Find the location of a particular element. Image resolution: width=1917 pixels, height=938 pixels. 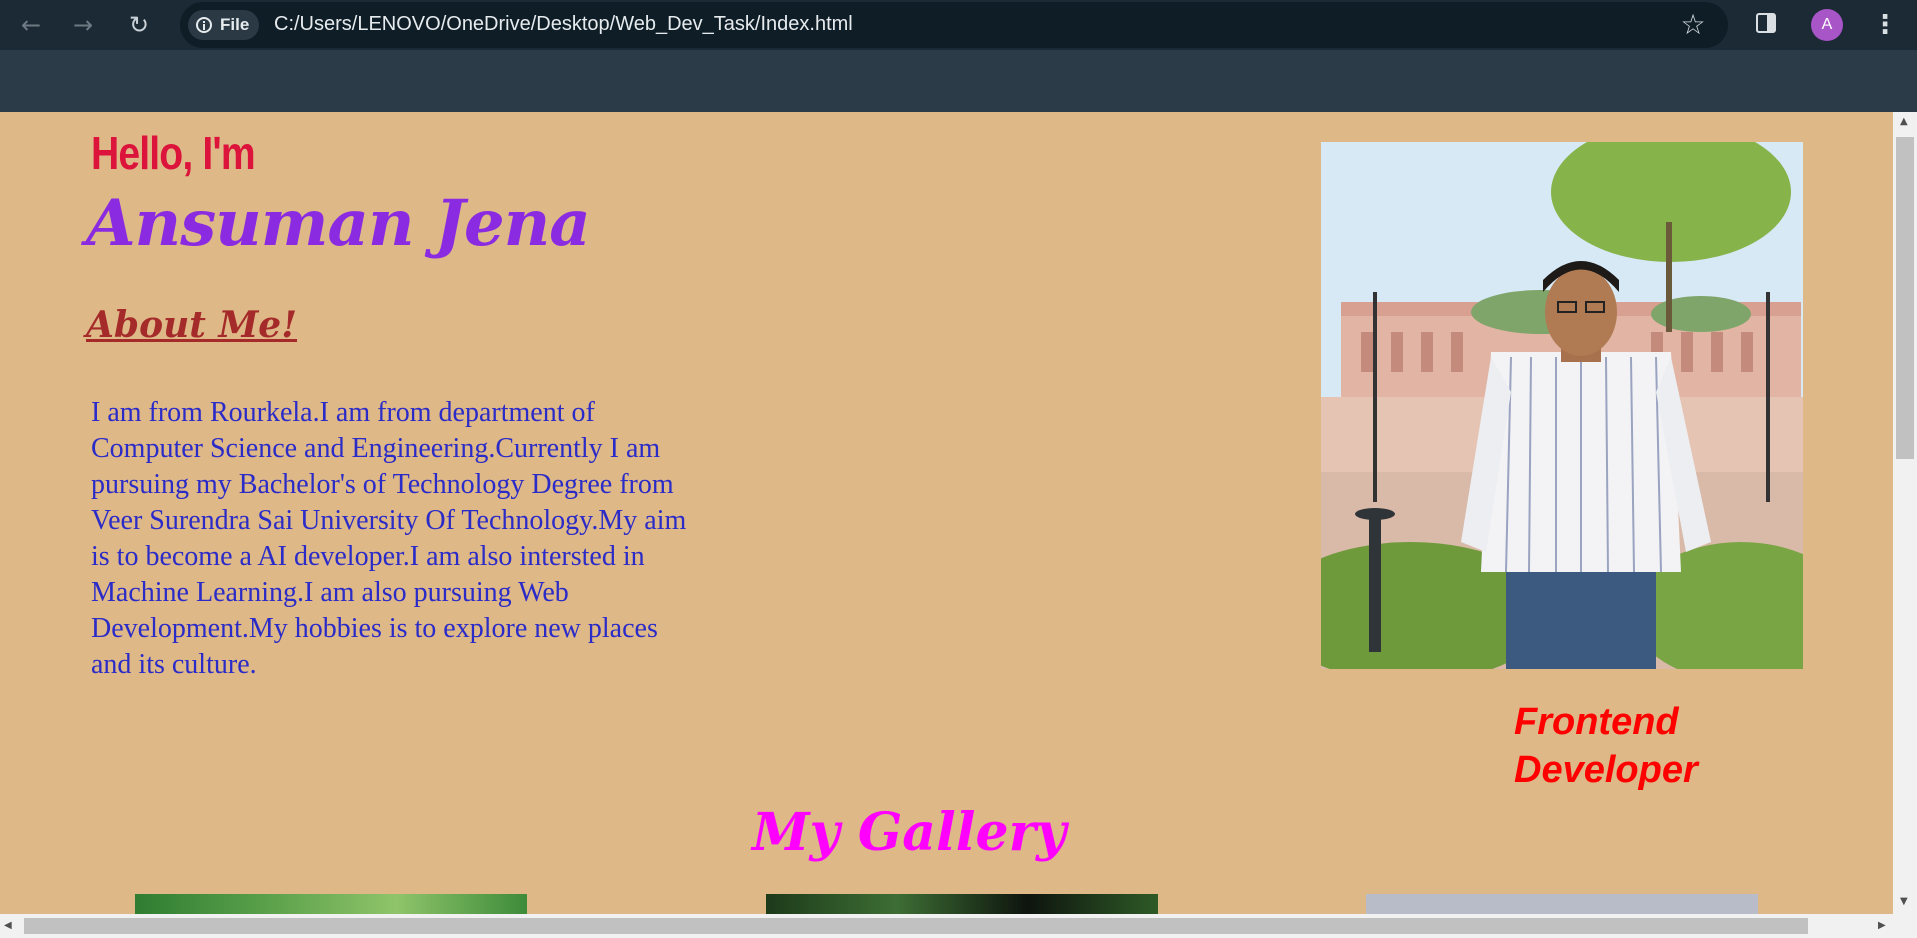

back-arrow-icon: ← is located at coordinates (31, 25).